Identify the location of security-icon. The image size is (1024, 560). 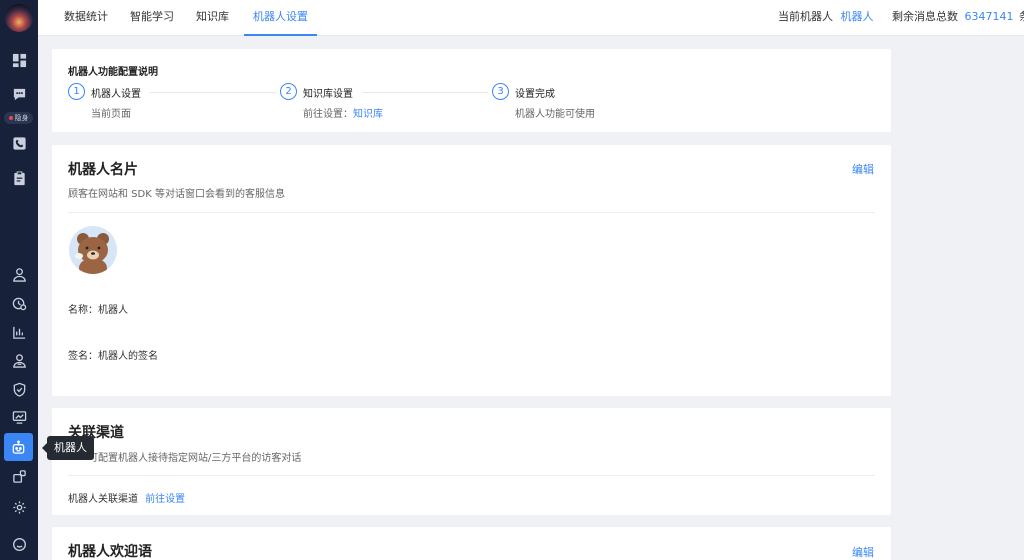
(19, 389).